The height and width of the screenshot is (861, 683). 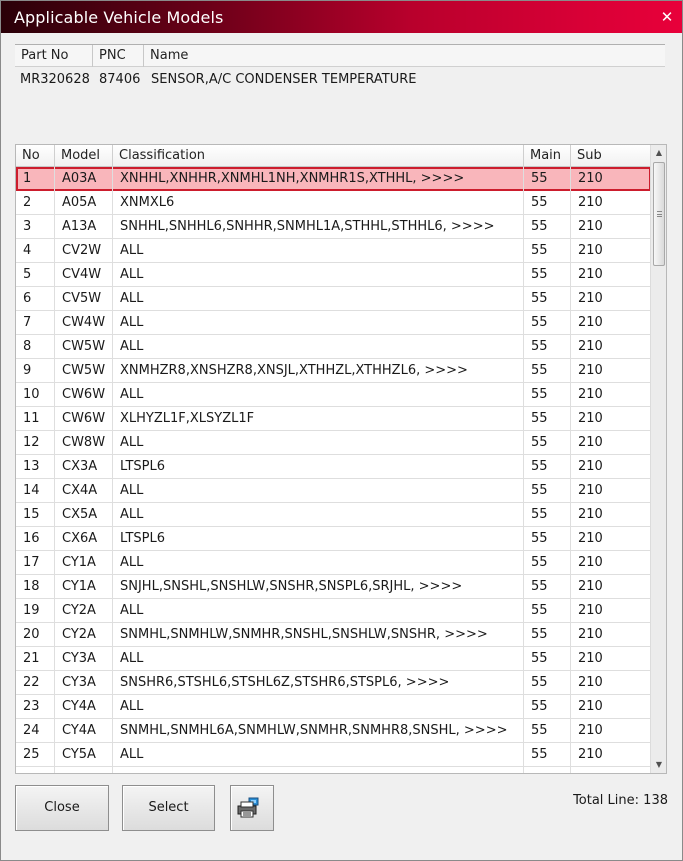 What do you see at coordinates (606, 800) in the screenshot?
I see `total-line-label: Total Line:` at bounding box center [606, 800].